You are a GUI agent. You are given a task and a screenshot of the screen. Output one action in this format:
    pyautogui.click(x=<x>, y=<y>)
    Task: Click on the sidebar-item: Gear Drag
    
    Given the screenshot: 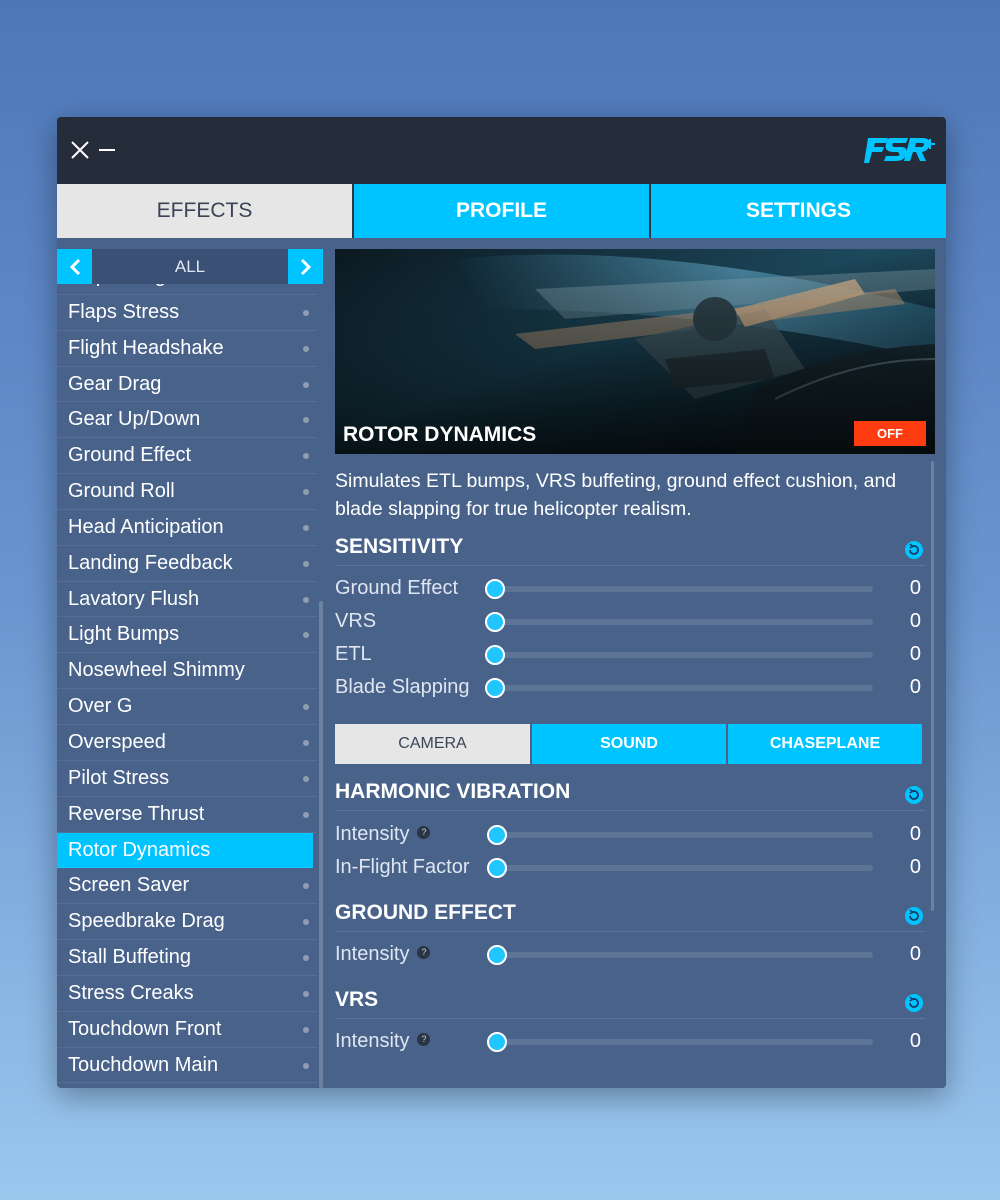 What is the action you would take?
    pyautogui.click(x=187, y=385)
    